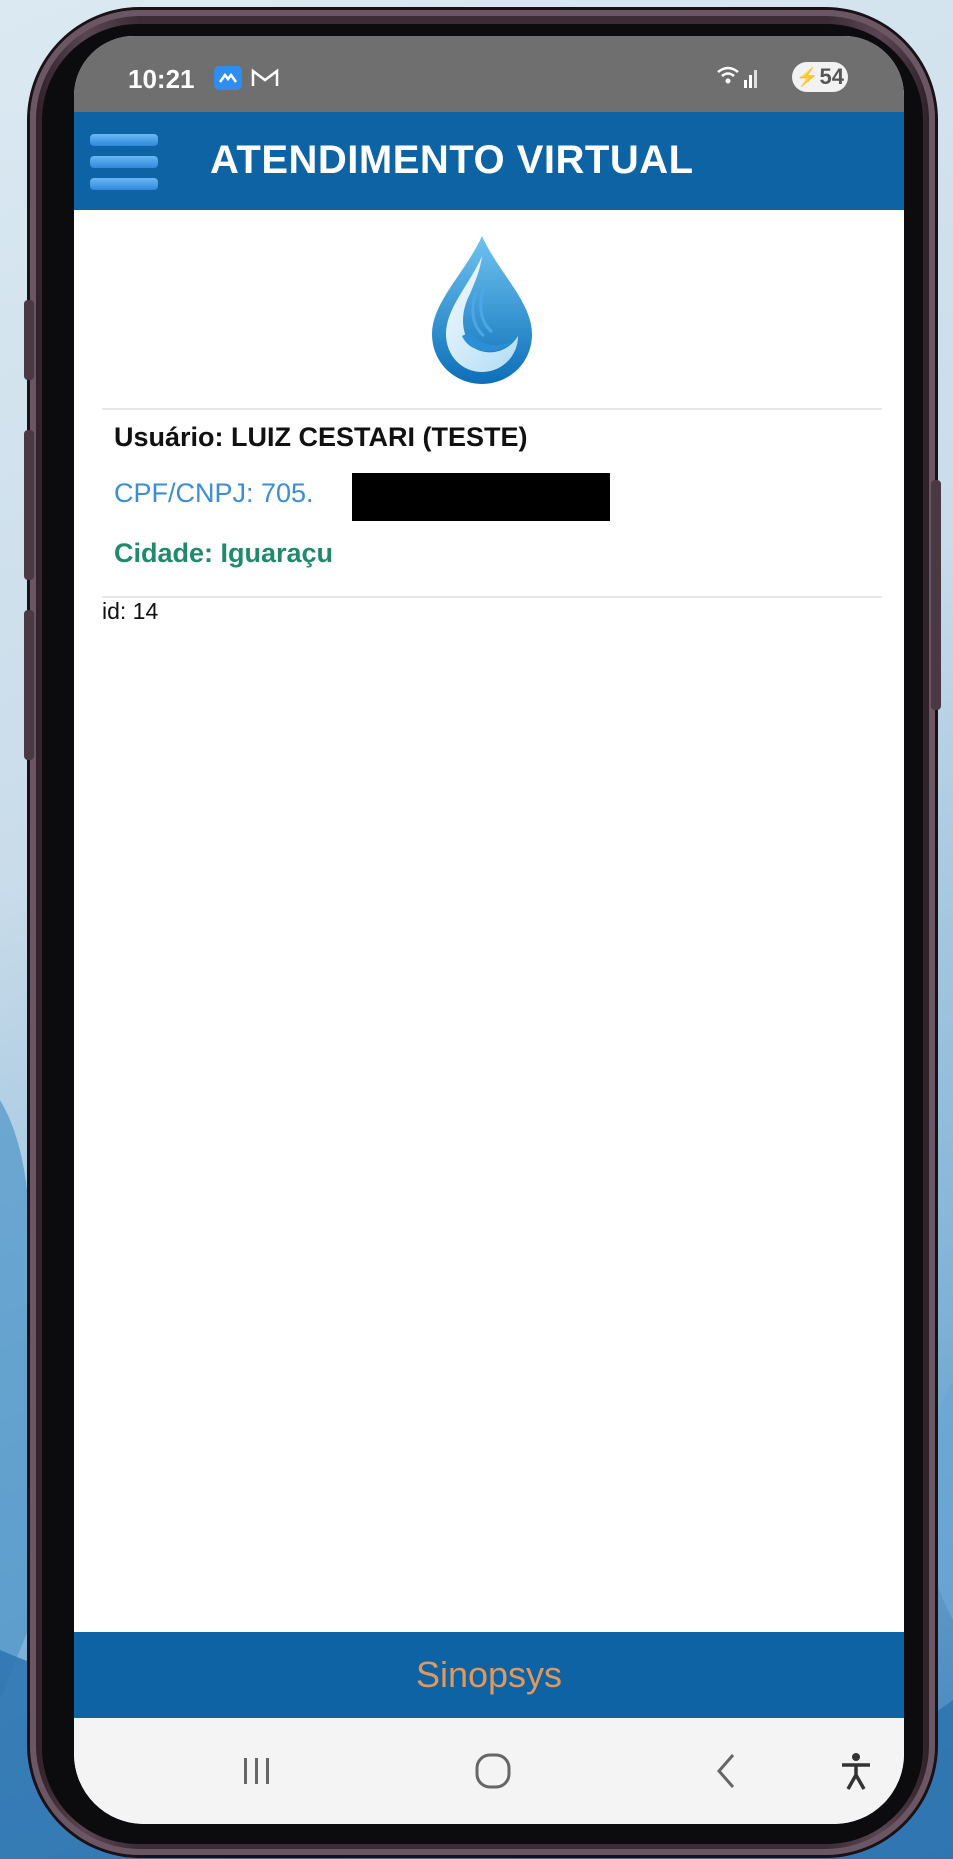  I want to click on page-title: ATENDIMENTO VIRTUAL, so click(452, 160).